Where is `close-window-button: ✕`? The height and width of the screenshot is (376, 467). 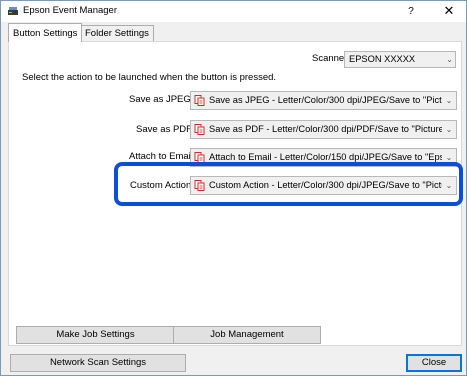 close-window-button: ✕ is located at coordinates (449, 11).